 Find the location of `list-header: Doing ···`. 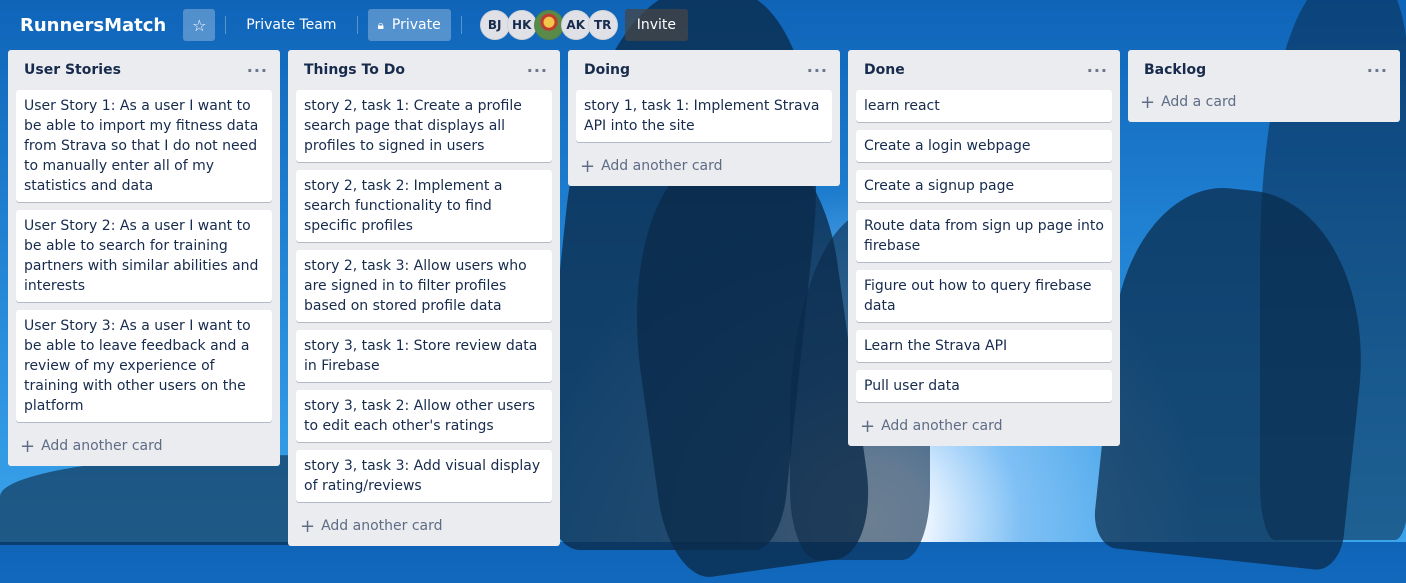

list-header: Doing ··· is located at coordinates (704, 70).